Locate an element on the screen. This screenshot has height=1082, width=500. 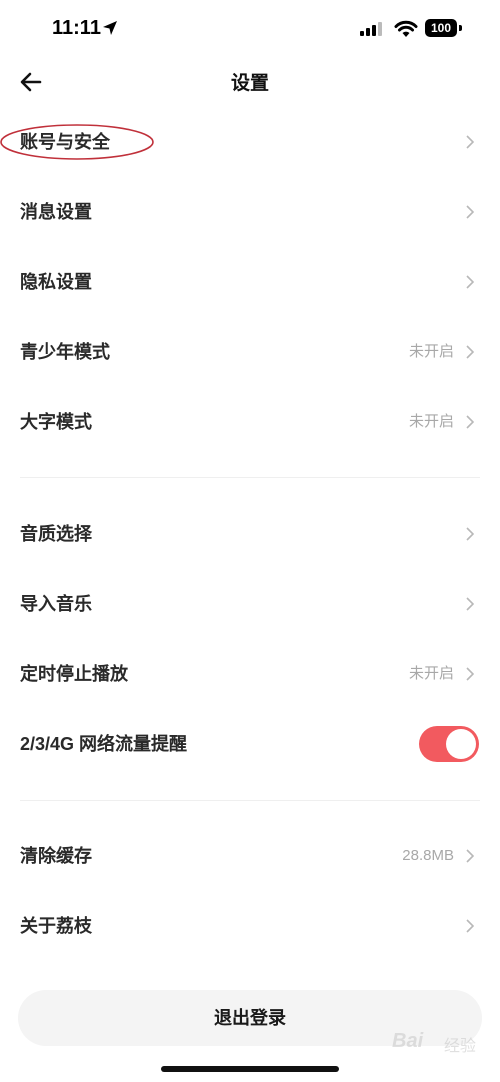
wifi-icon is located at coordinates (406, 28).